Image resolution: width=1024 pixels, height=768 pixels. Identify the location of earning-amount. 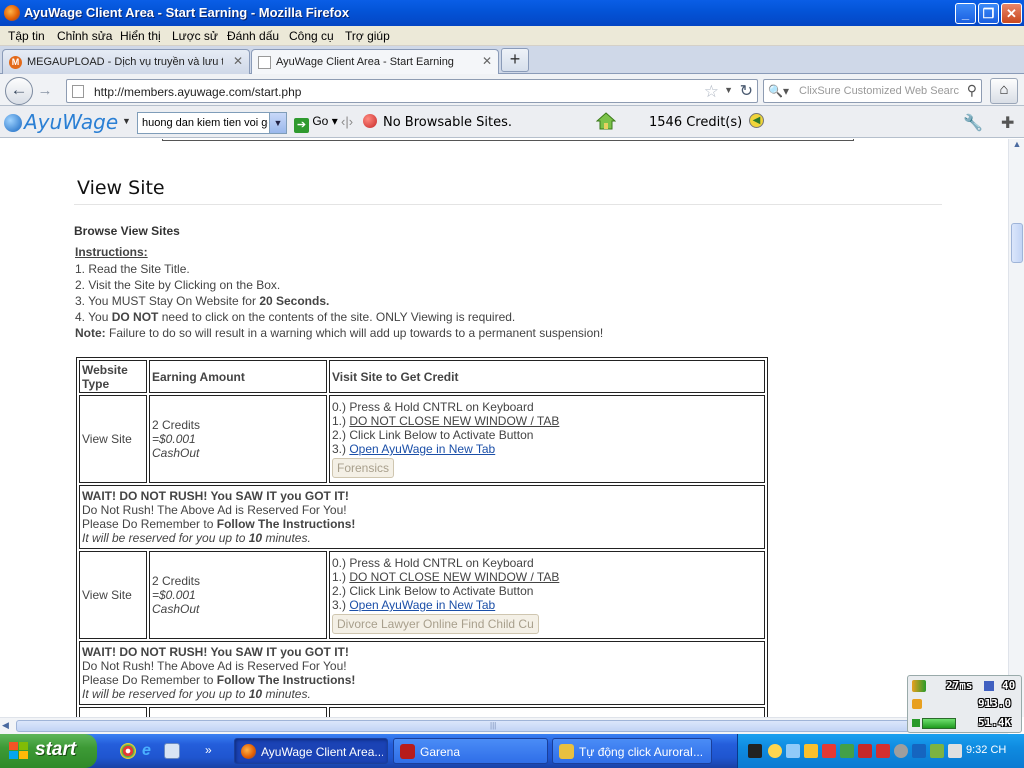
(238, 712).